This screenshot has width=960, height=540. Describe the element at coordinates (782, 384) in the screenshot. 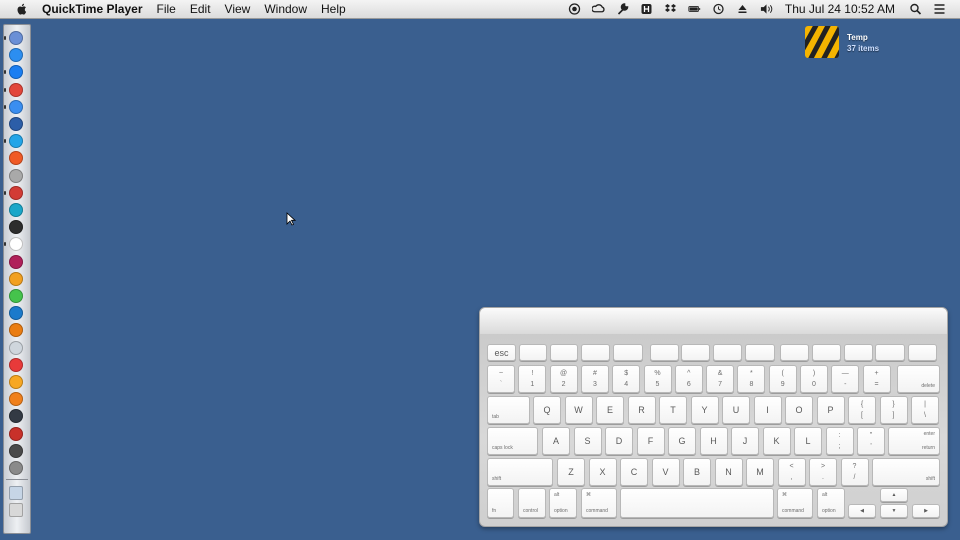

I see `key-label: 9` at that location.